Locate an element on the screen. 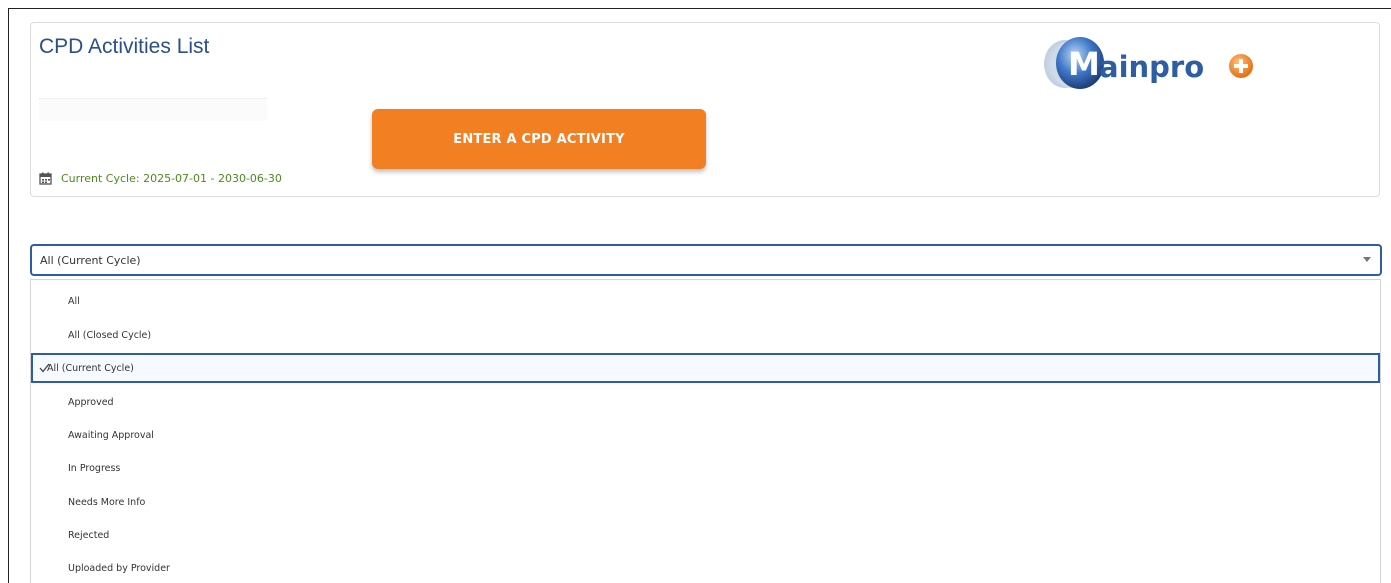 This screenshot has width=1391, height=583. caret-down-icon is located at coordinates (1367, 259).